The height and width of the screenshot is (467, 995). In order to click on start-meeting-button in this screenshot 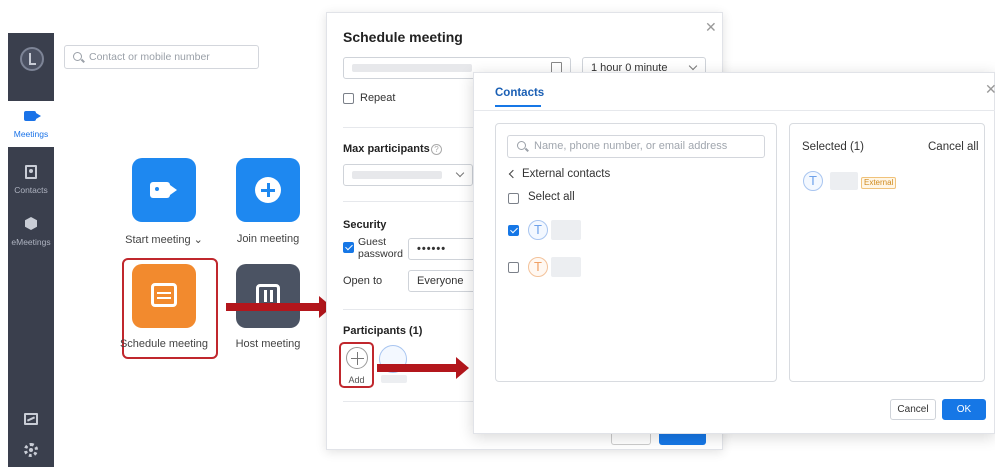, I will do `click(164, 190)`.